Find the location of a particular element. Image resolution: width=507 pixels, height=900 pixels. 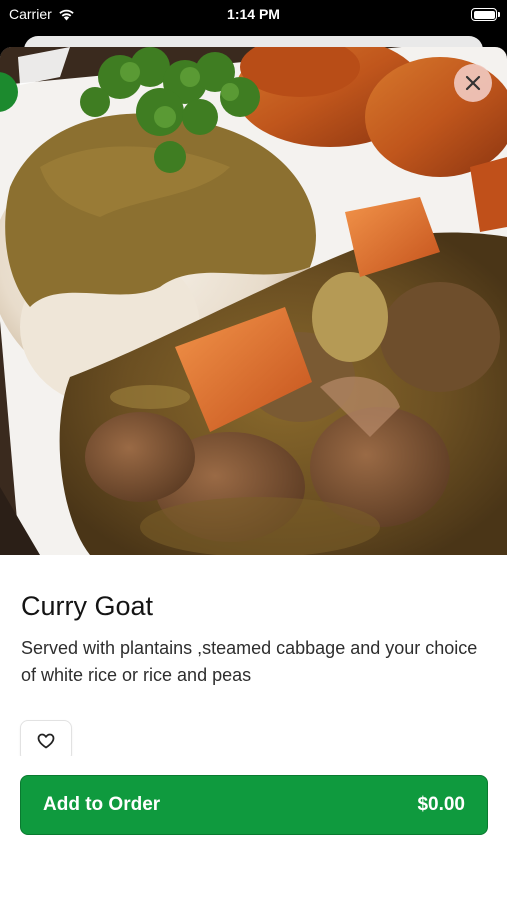

battery-icon is located at coordinates (485, 14).